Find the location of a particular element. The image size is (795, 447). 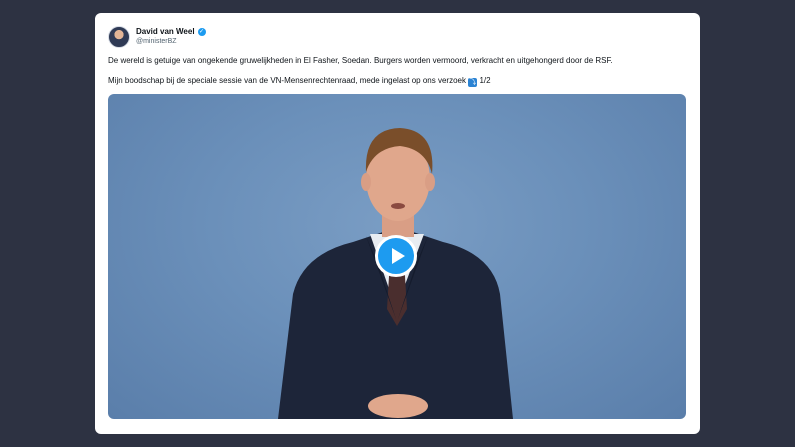

author-name-row: David van Weel ✓ is located at coordinates (171, 32).